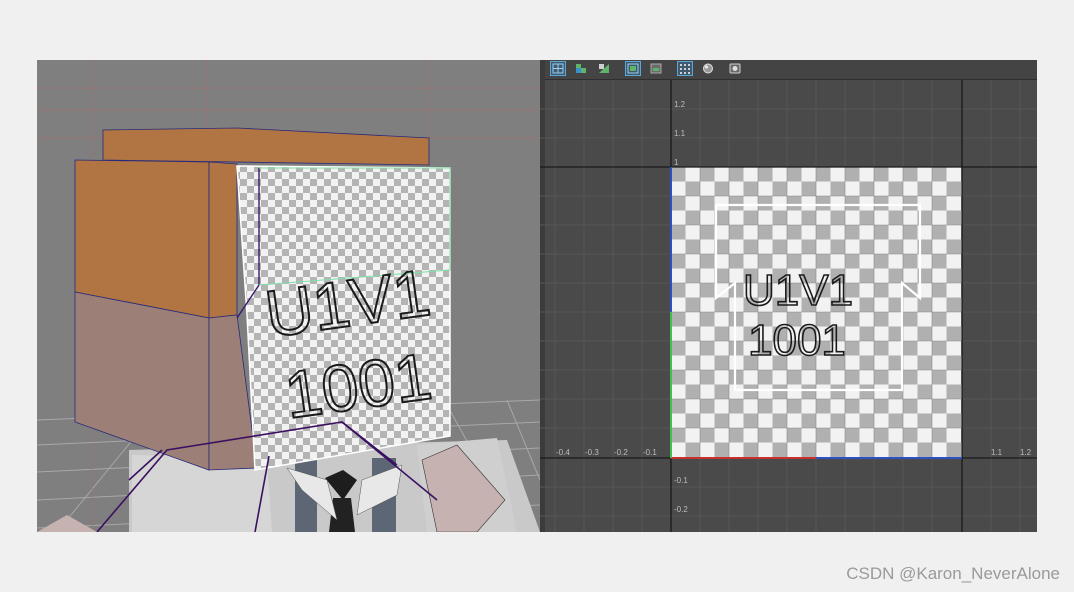 The width and height of the screenshot is (1074, 592). I want to click on uv-texture-label: U1V1 1001, so click(798, 315).